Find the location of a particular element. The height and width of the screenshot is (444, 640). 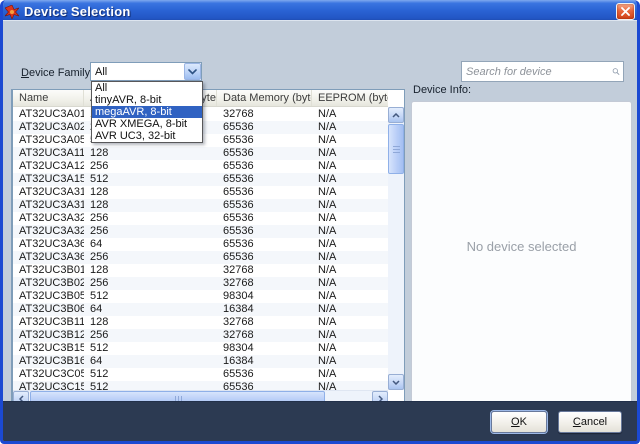

ok-button: OK is located at coordinates (519, 421).